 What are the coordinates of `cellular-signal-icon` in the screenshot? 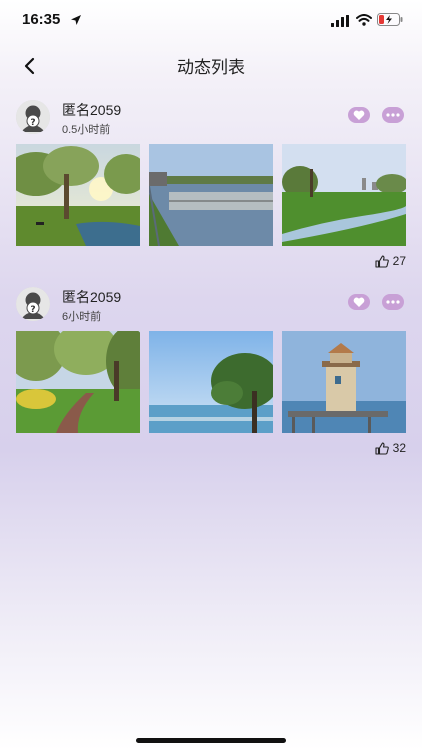 It's located at (340, 23).